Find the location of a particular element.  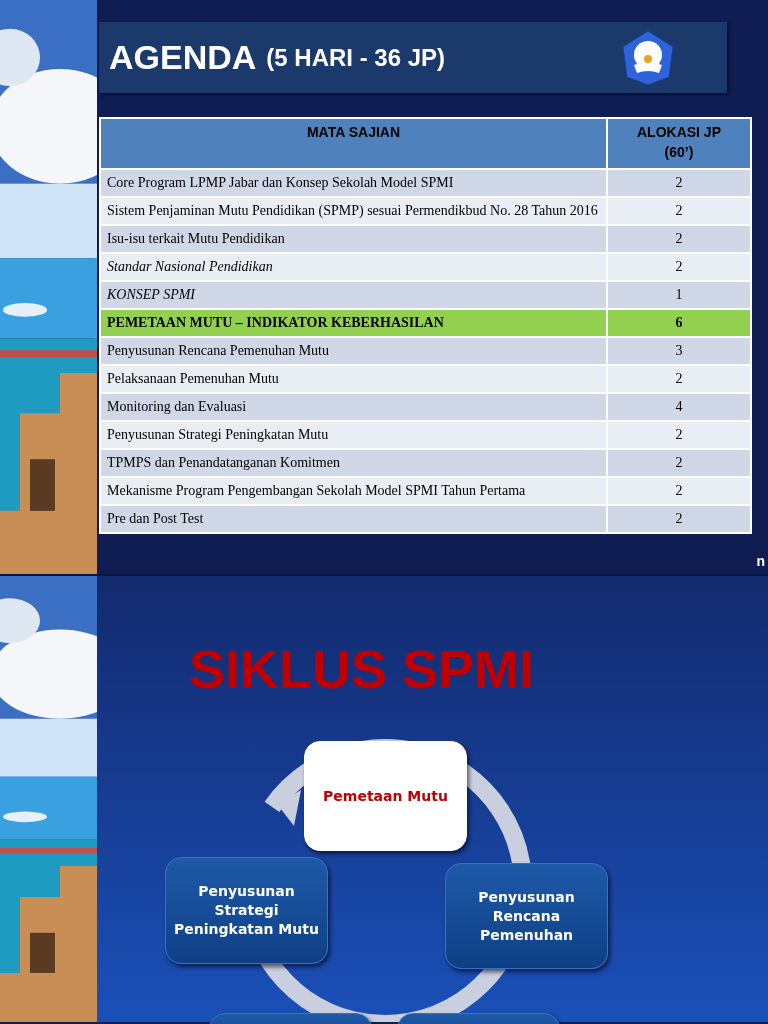

table-cell: Sistem Penjaminan Mutu Pendidikan (SPMP) sesuai Permendikbud No. 28 Tahun 2016 is located at coordinates (353, 211).